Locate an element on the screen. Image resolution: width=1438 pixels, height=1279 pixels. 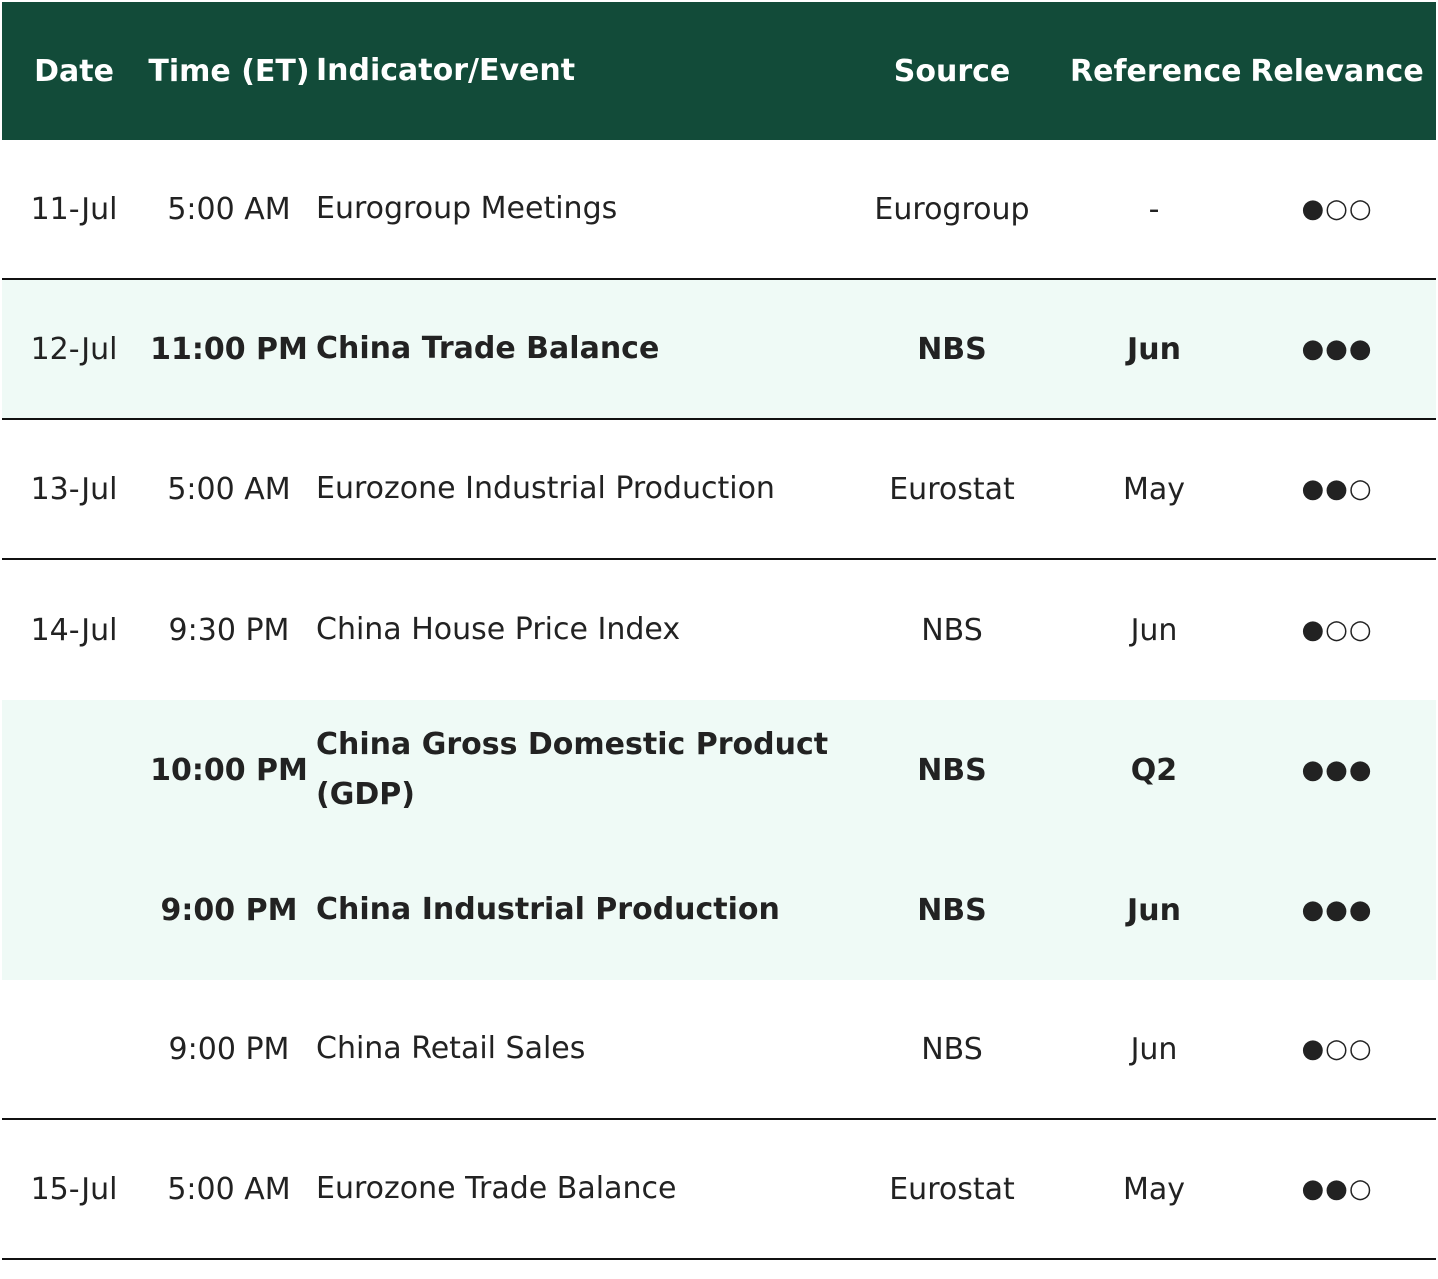
row-date: 12-Jul is located at coordinates (74, 349).